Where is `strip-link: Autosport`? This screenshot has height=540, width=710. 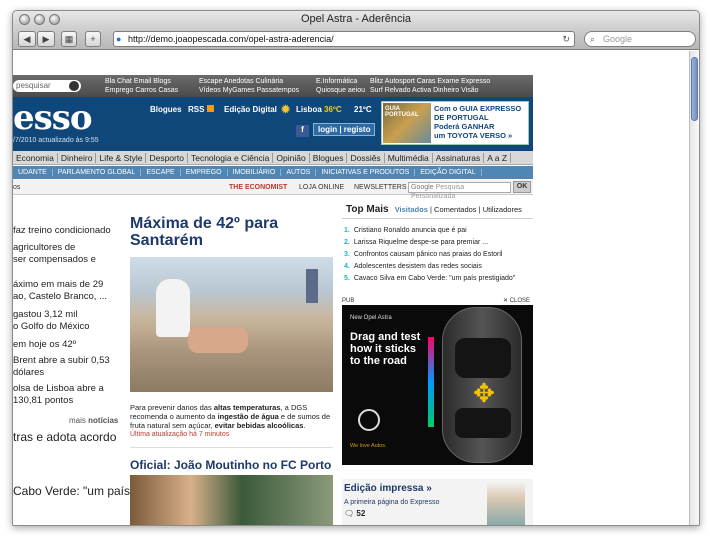
strip-link: Autosport is located at coordinates (400, 81).